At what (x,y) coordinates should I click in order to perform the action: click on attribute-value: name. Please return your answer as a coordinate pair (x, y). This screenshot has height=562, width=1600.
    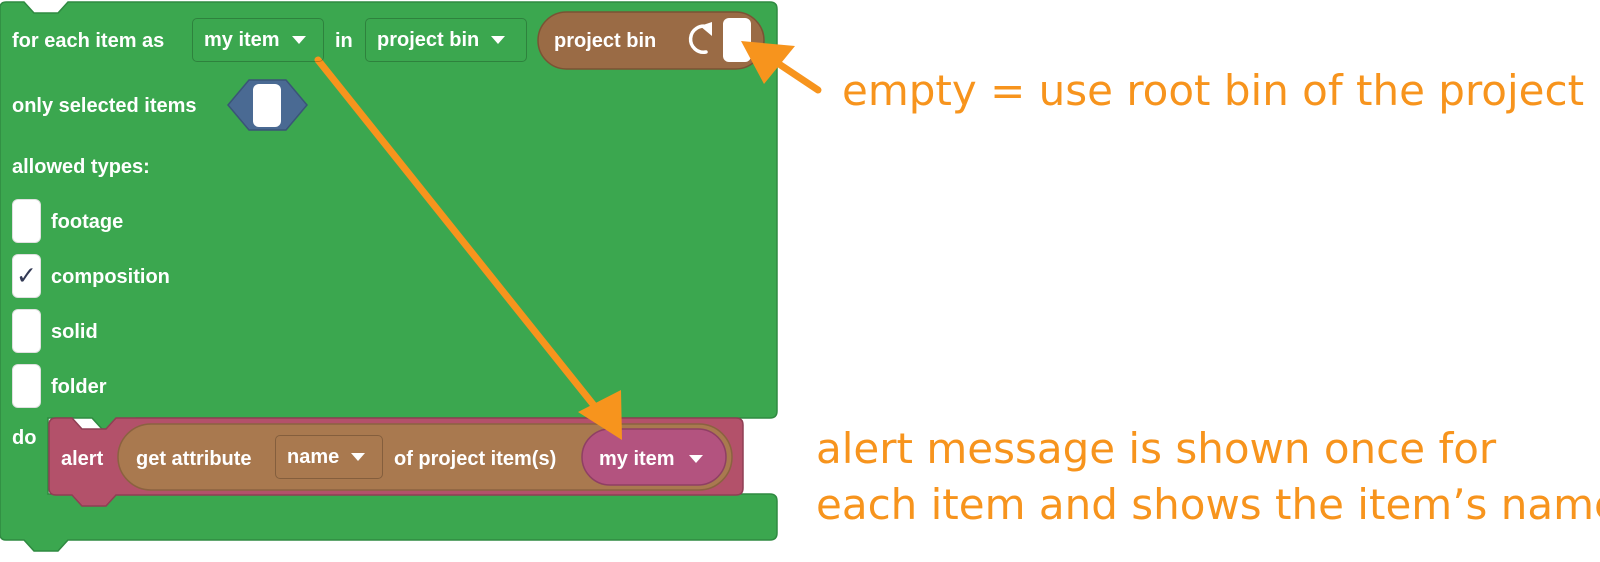
    Looking at the image, I should click on (313, 456).